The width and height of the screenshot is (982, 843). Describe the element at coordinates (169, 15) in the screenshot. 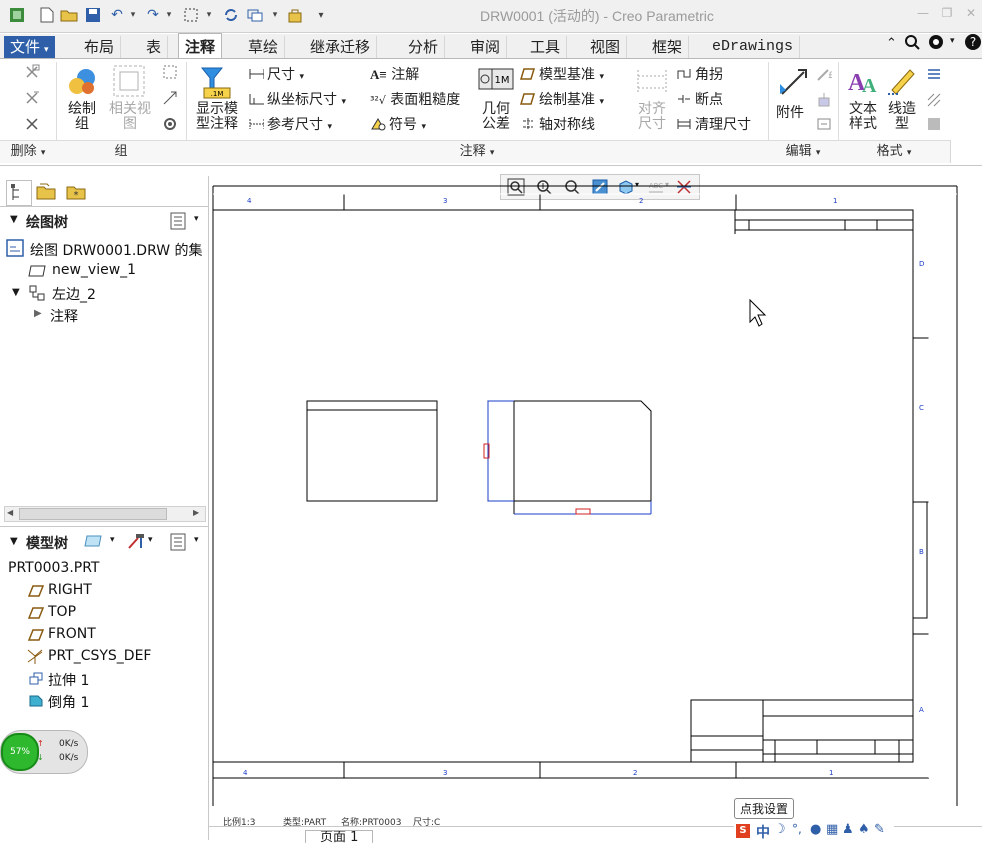

I see `redo-dropdown-icon: ▾` at that location.